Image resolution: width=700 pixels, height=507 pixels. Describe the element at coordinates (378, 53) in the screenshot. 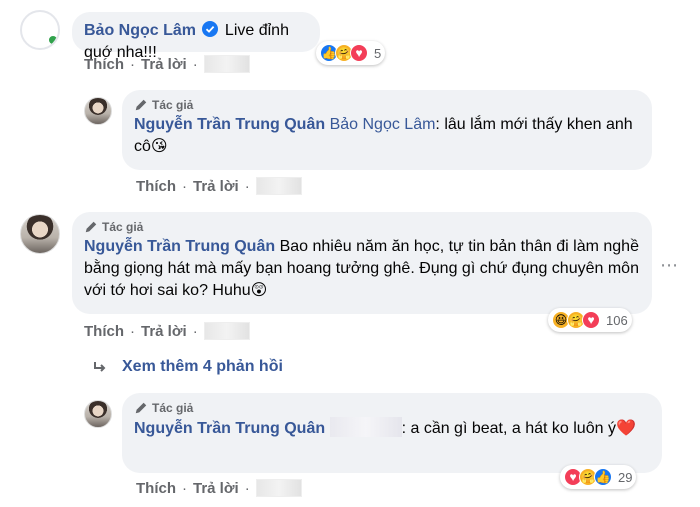

I see `reaction-count: 5` at that location.